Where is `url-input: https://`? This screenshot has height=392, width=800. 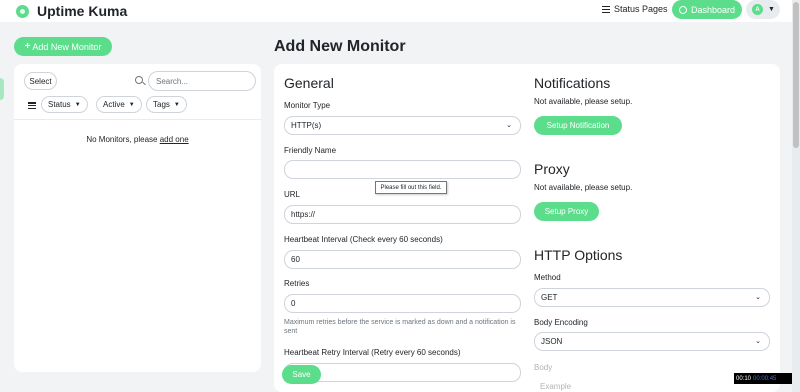 url-input: https:// is located at coordinates (402, 214).